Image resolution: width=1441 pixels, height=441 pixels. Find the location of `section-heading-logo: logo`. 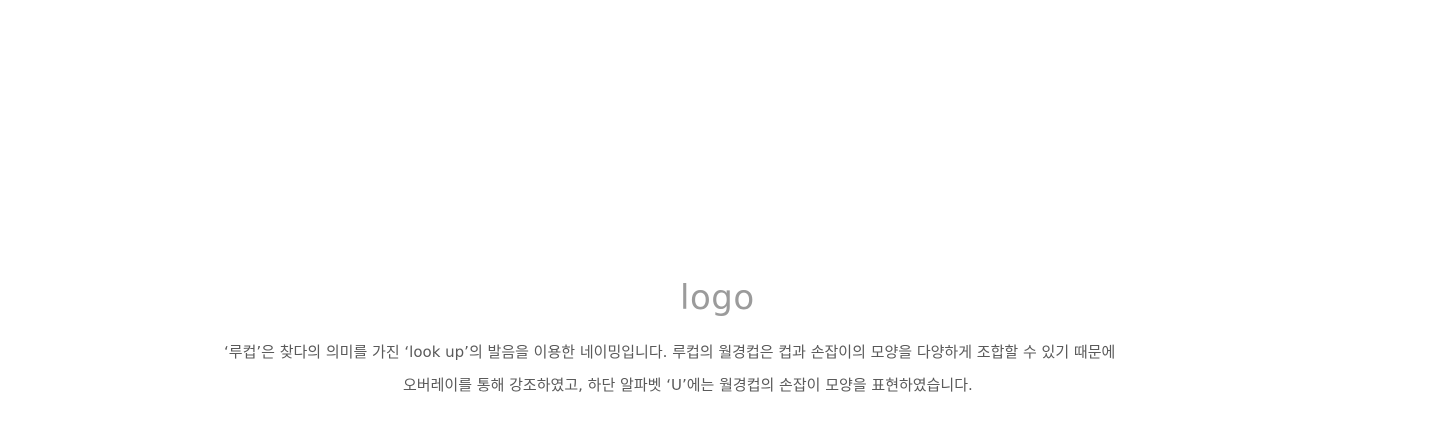

section-heading-logo: logo is located at coordinates (717, 298).